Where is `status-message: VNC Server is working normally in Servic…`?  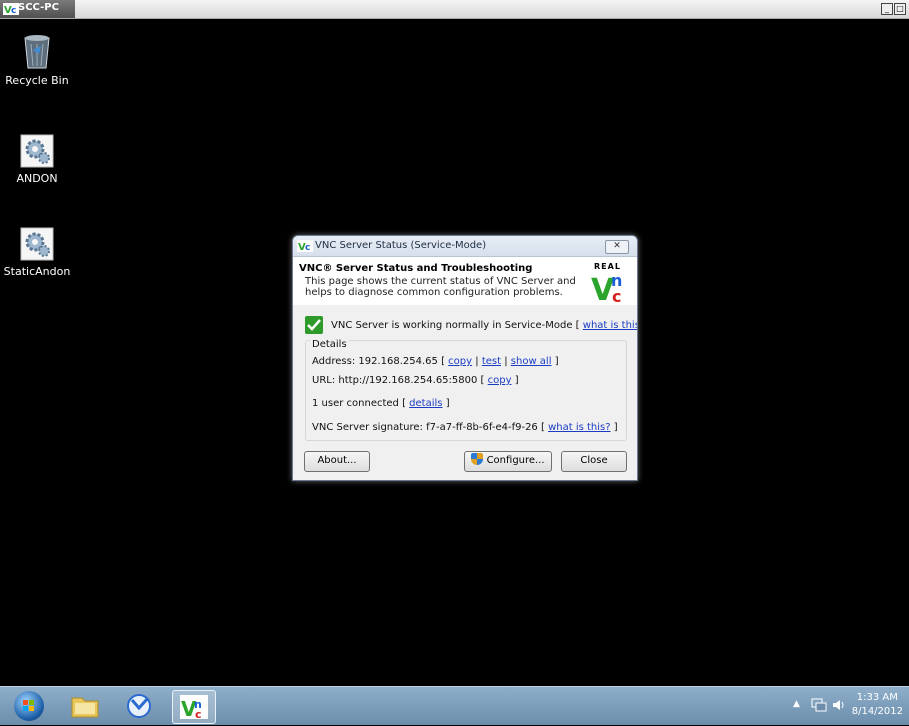
status-message: VNC Server is working normally in Servic… is located at coordinates (455, 325).